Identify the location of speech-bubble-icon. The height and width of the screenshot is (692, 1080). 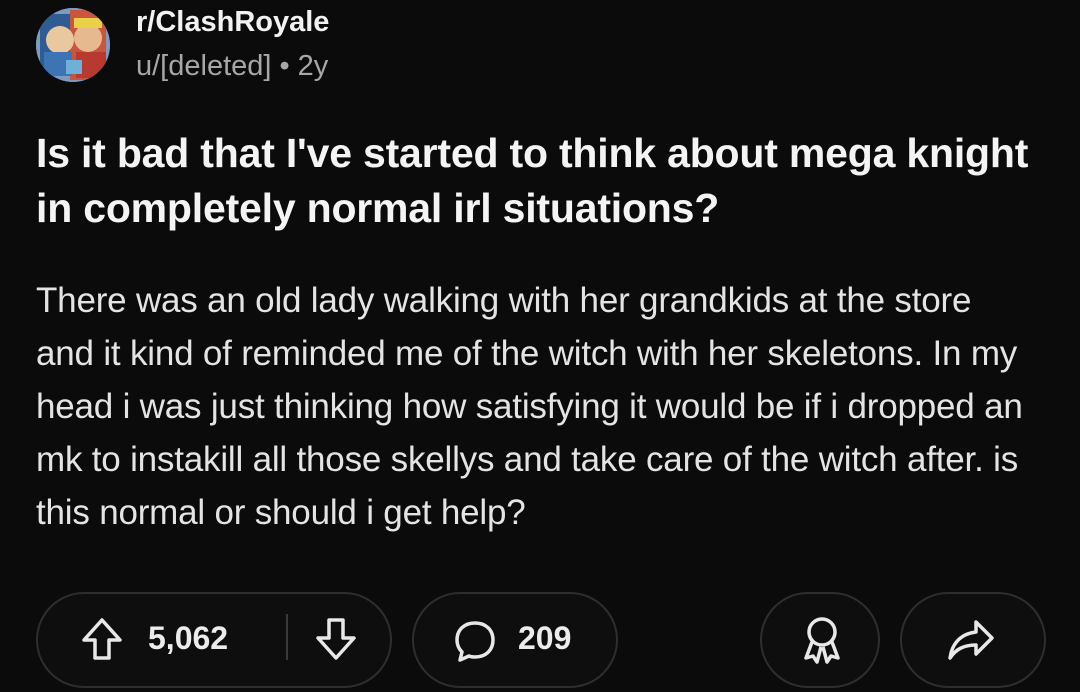
(475, 641).